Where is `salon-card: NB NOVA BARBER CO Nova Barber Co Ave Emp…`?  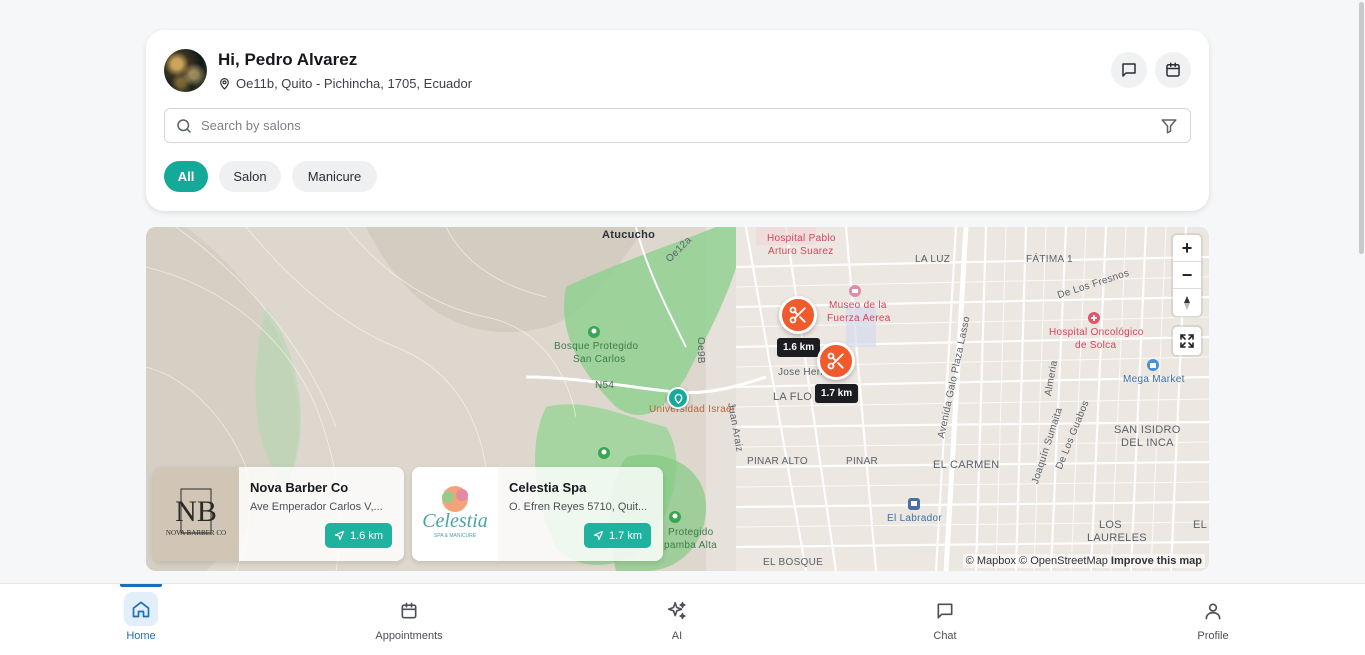 salon-card: NB NOVA BARBER CO Nova Barber Co Ave Emp… is located at coordinates (278, 514).